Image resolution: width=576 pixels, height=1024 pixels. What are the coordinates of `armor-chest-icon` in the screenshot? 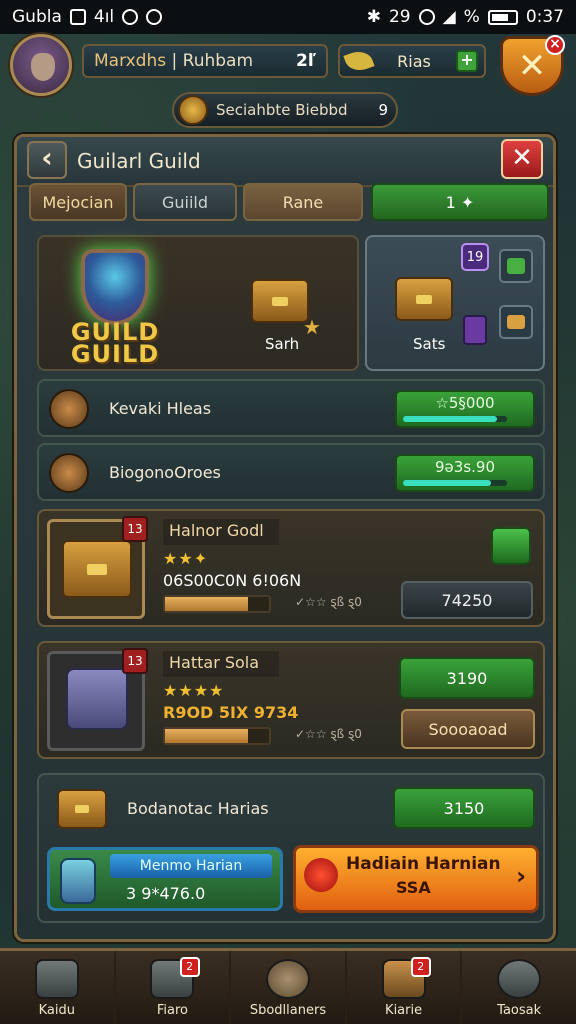 It's located at (97, 699).